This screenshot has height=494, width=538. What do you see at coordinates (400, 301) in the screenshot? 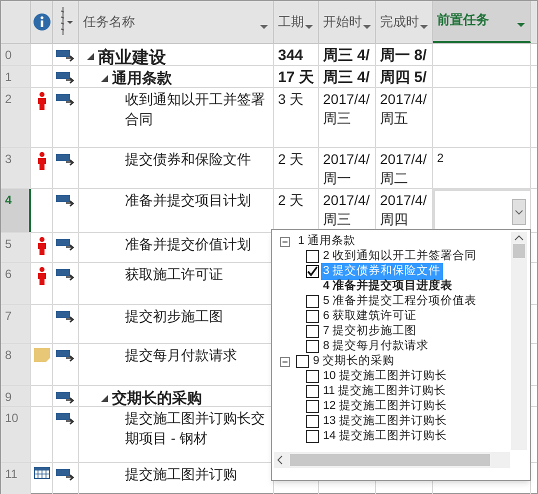
I see `dropdown-item: 5 准备并提交工程分项价值表` at bounding box center [400, 301].